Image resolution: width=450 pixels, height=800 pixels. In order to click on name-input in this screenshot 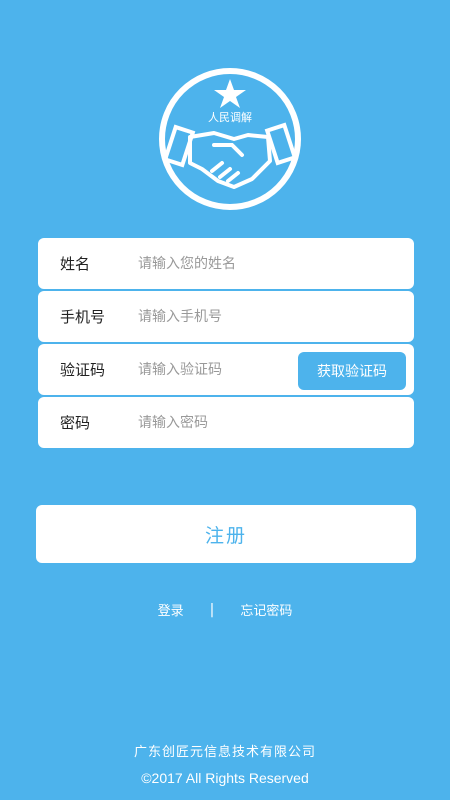, I will do `click(218, 263)`.